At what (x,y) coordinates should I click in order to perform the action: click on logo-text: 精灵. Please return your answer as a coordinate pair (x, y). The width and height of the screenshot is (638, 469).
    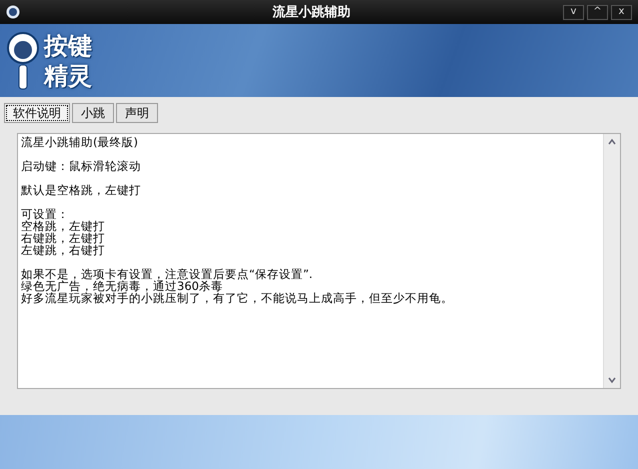
    Looking at the image, I should click on (68, 75).